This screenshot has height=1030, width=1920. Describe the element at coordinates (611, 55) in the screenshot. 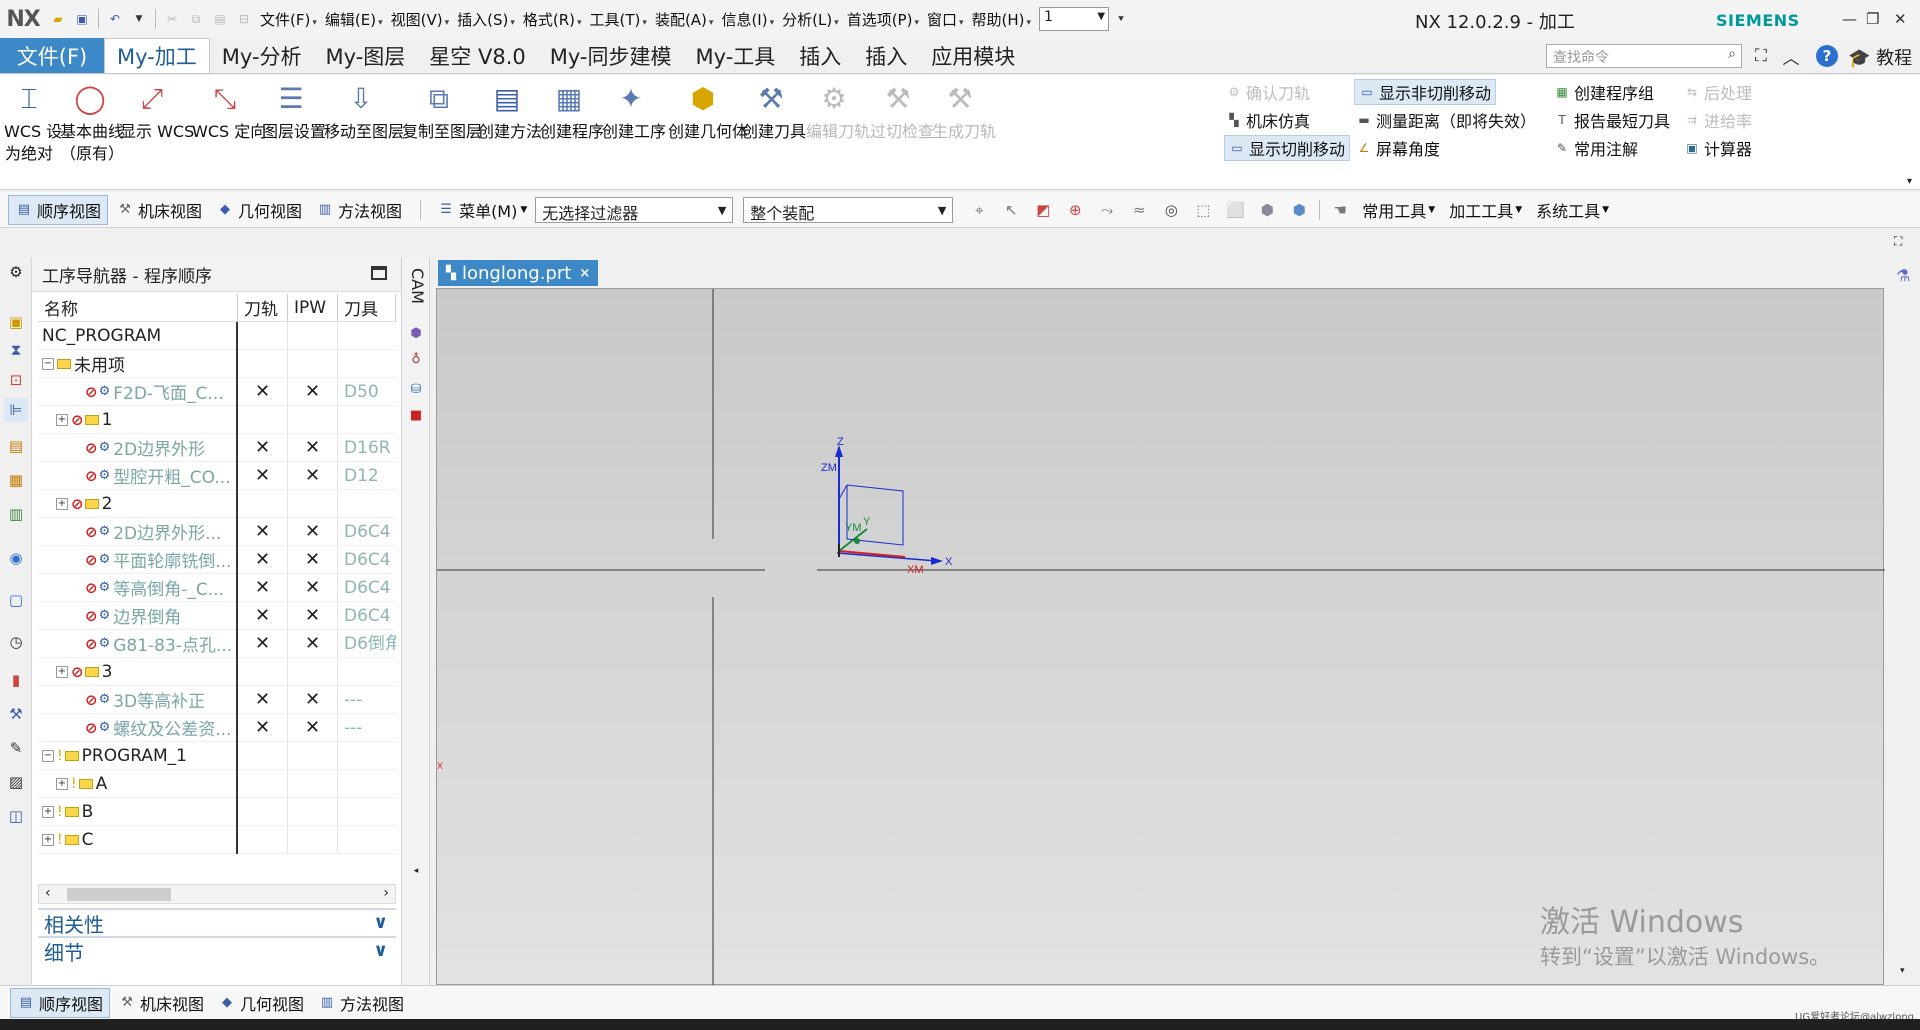

I see `ribbon-tab-5: My-同步建模` at that location.